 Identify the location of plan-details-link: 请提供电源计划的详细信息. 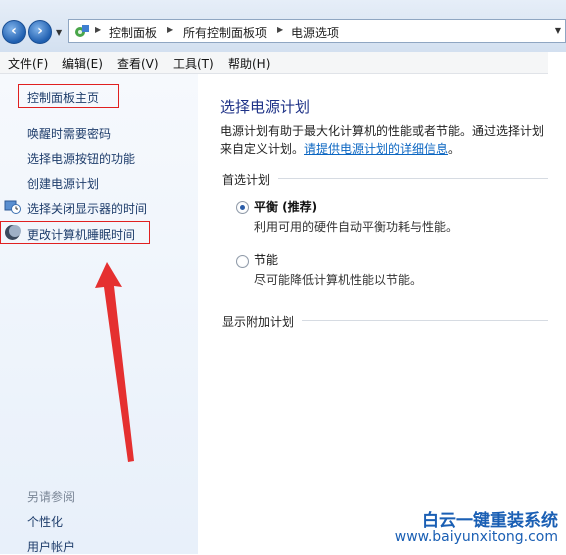
(376, 149).